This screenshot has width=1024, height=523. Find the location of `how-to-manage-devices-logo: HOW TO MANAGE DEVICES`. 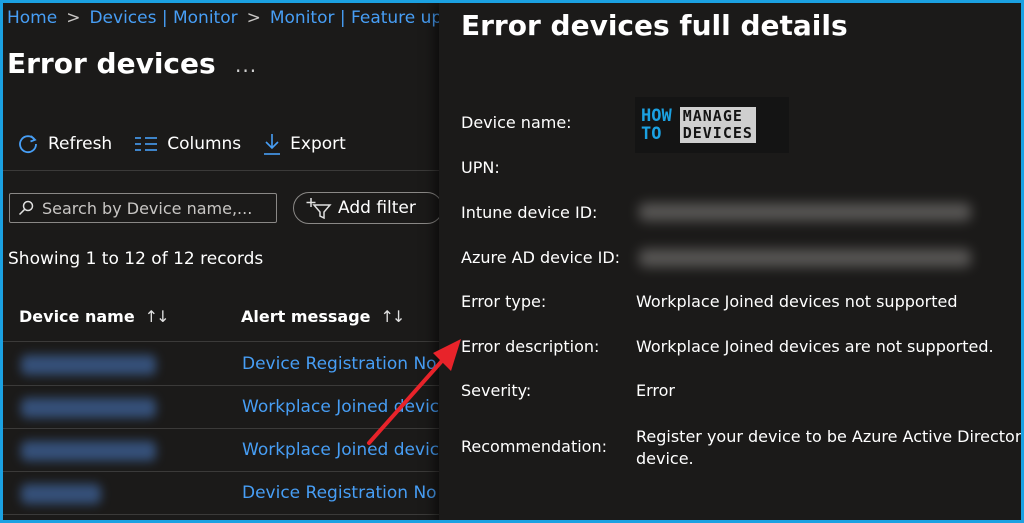

how-to-manage-devices-logo: HOW TO MANAGE DEVICES is located at coordinates (712, 125).